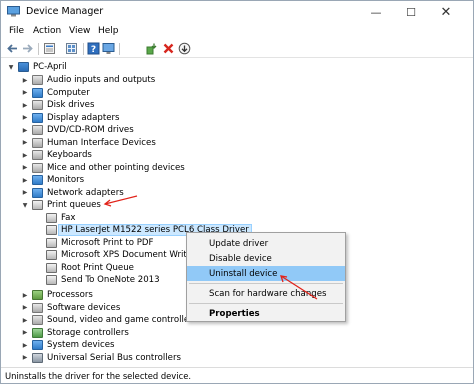 This screenshot has width=474, height=384. I want to click on hid-icon, so click(37, 142).